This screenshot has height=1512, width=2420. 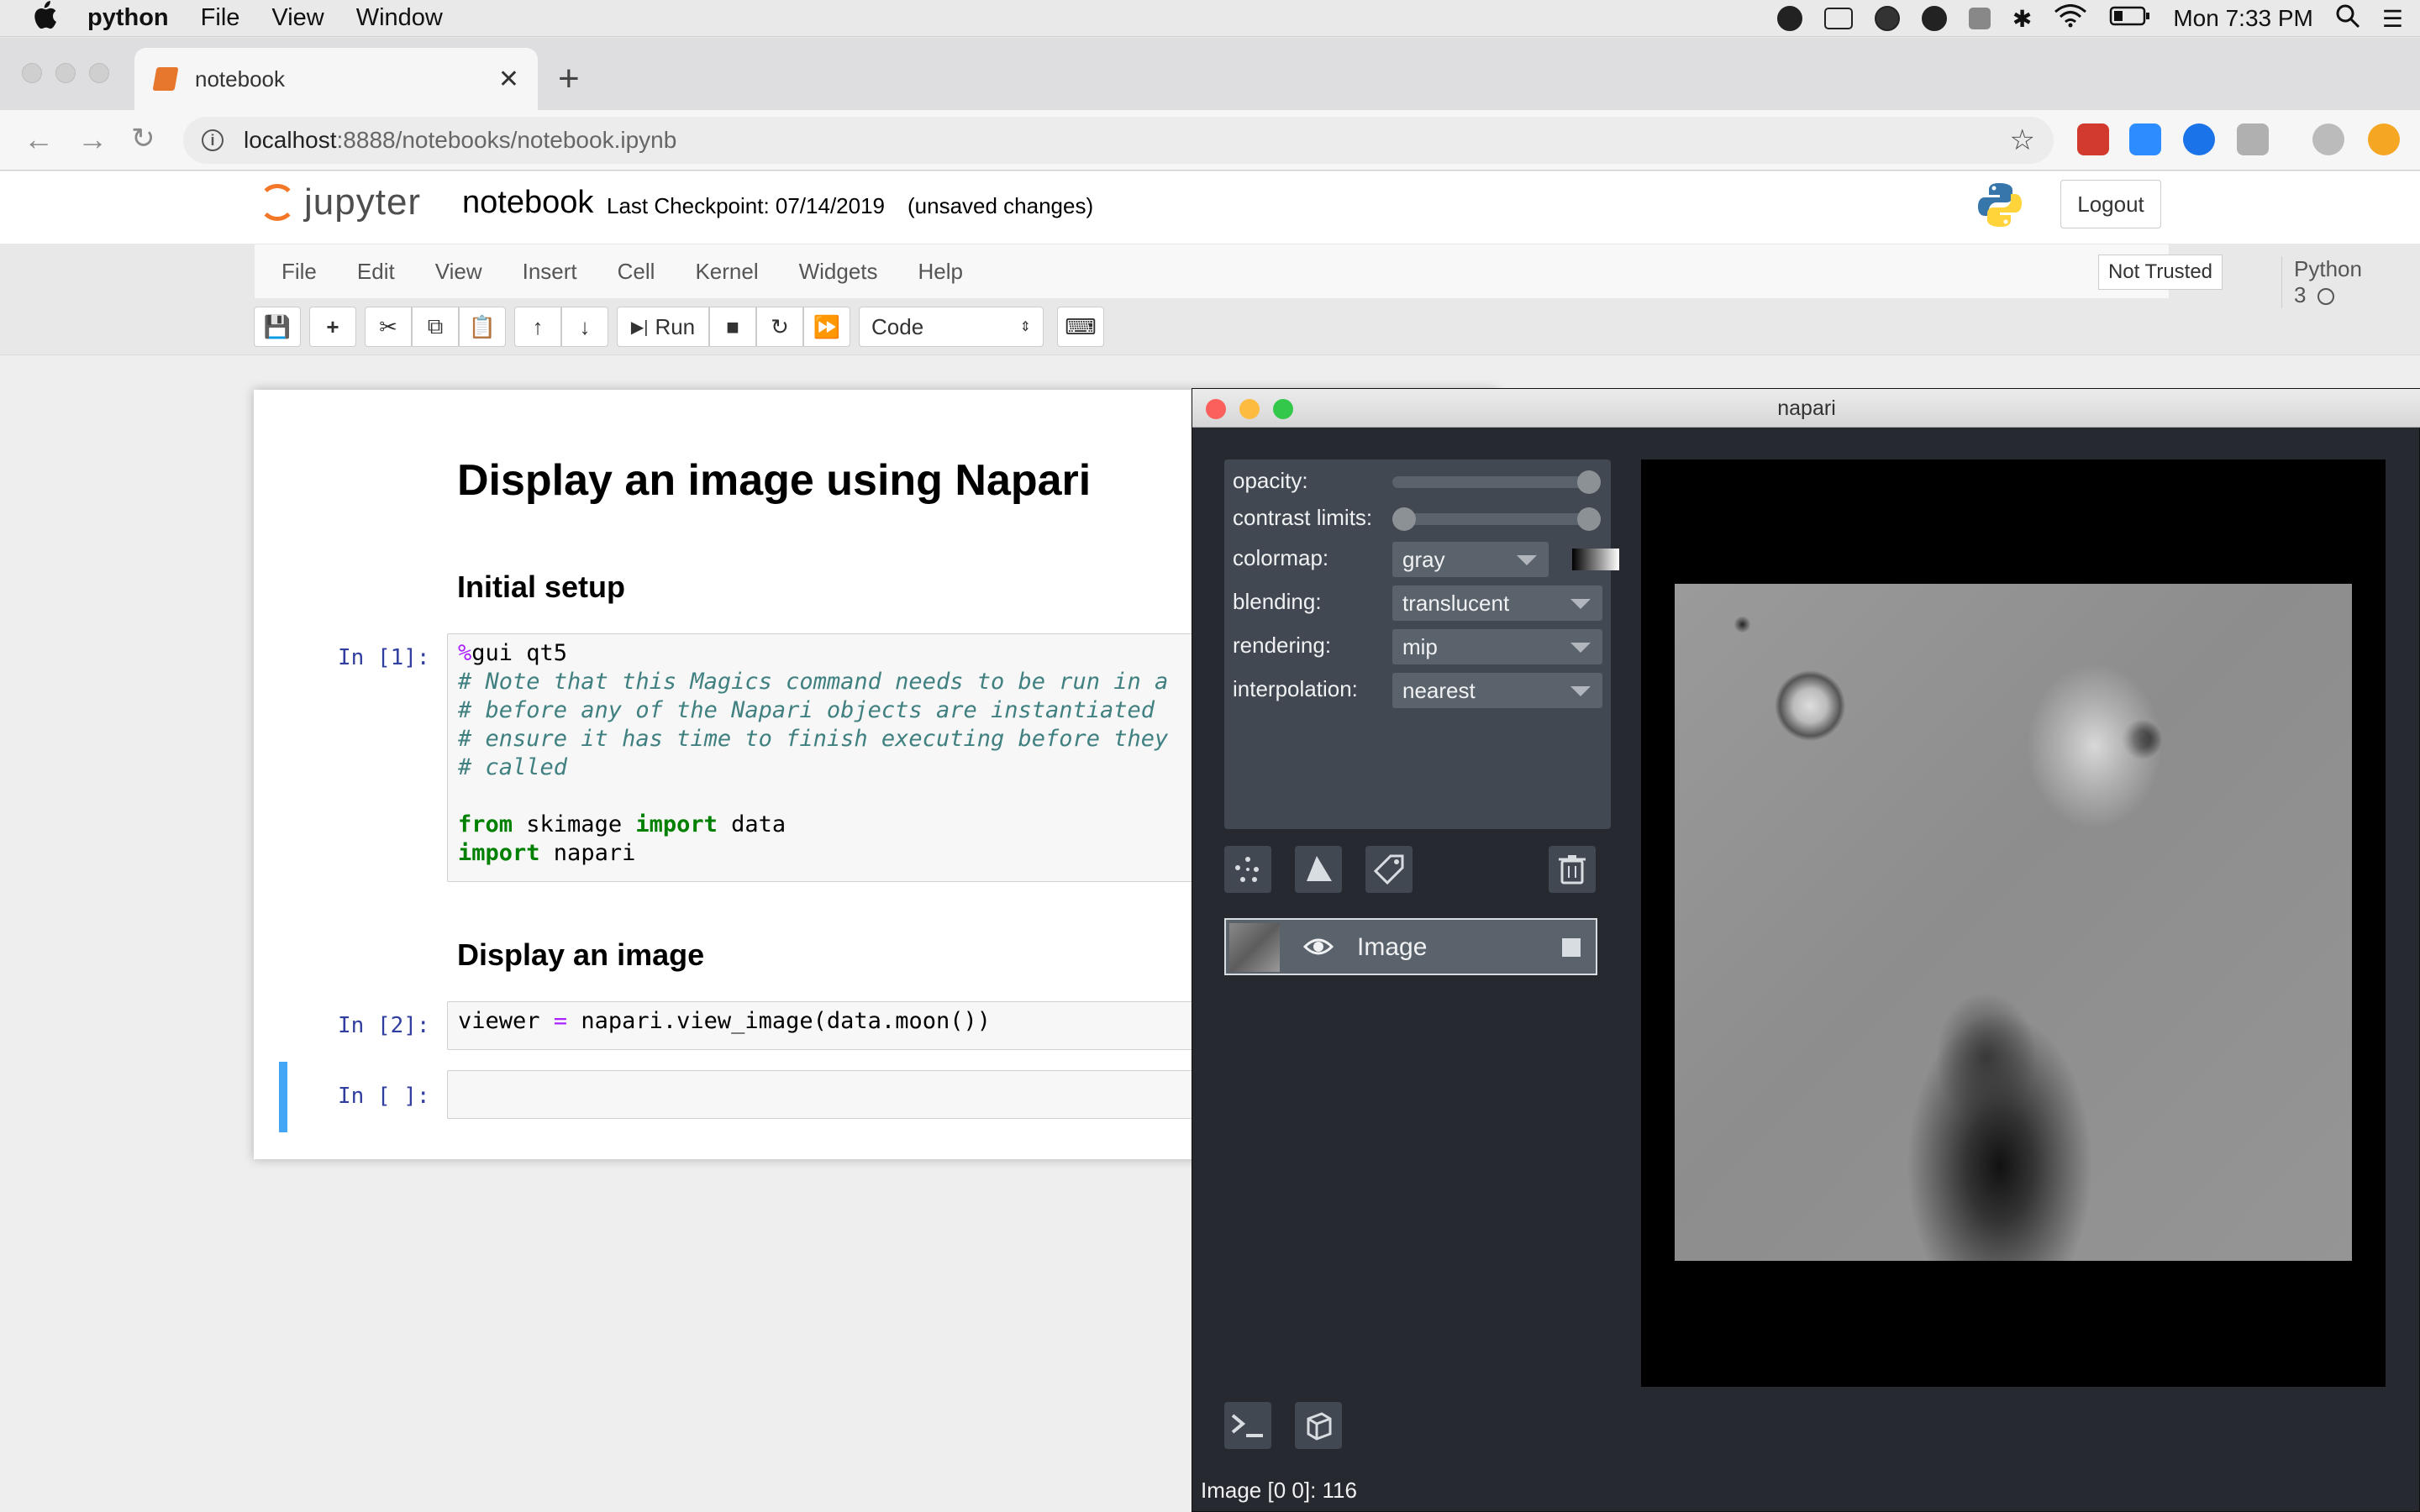 What do you see at coordinates (1838, 18) in the screenshot?
I see `screen-icon` at bounding box center [1838, 18].